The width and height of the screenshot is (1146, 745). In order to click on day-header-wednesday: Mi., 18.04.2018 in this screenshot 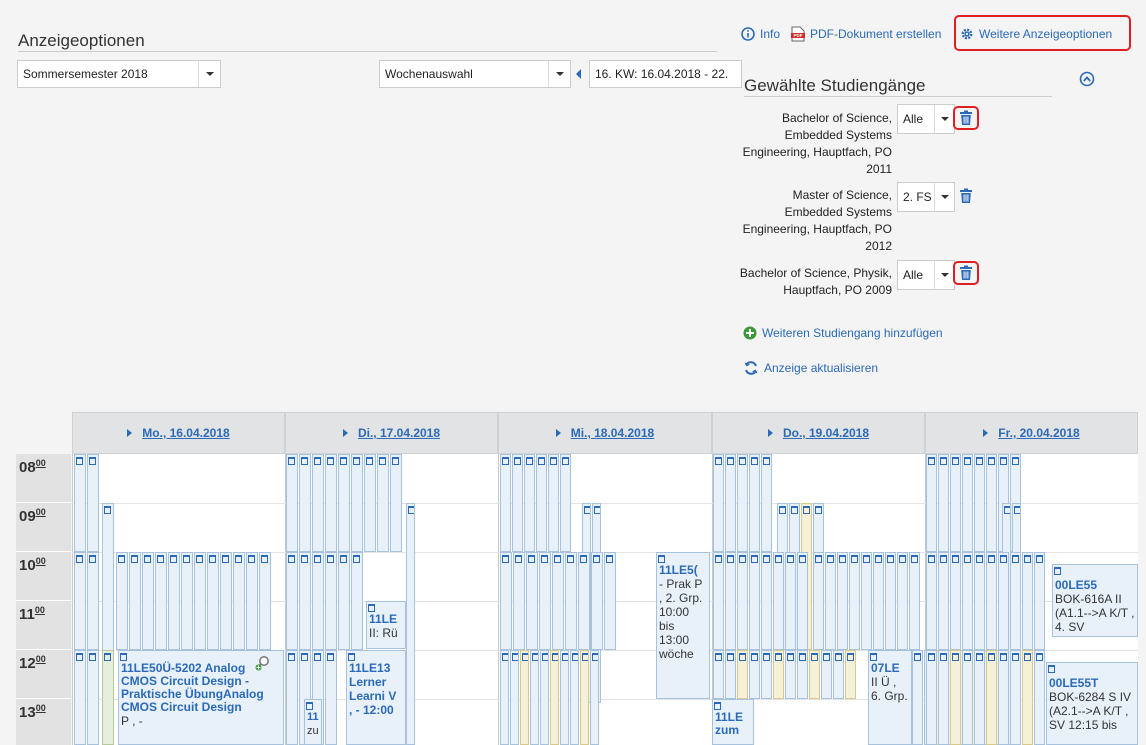, I will do `click(605, 433)`.